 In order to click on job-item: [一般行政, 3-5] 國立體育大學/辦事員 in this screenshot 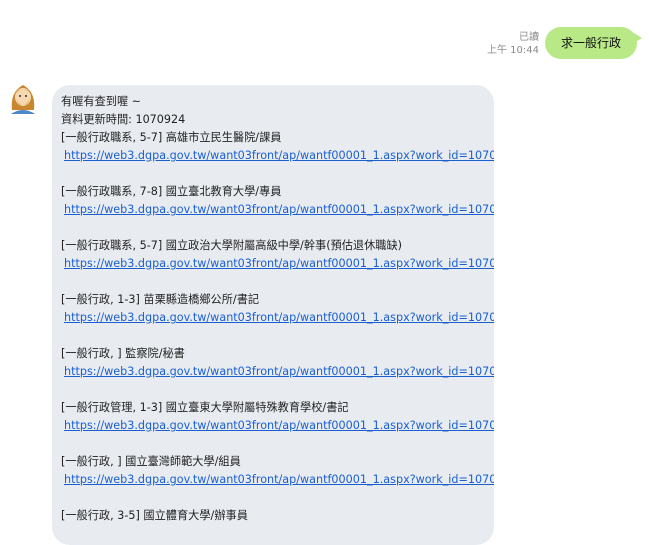, I will do `click(277, 516)`.